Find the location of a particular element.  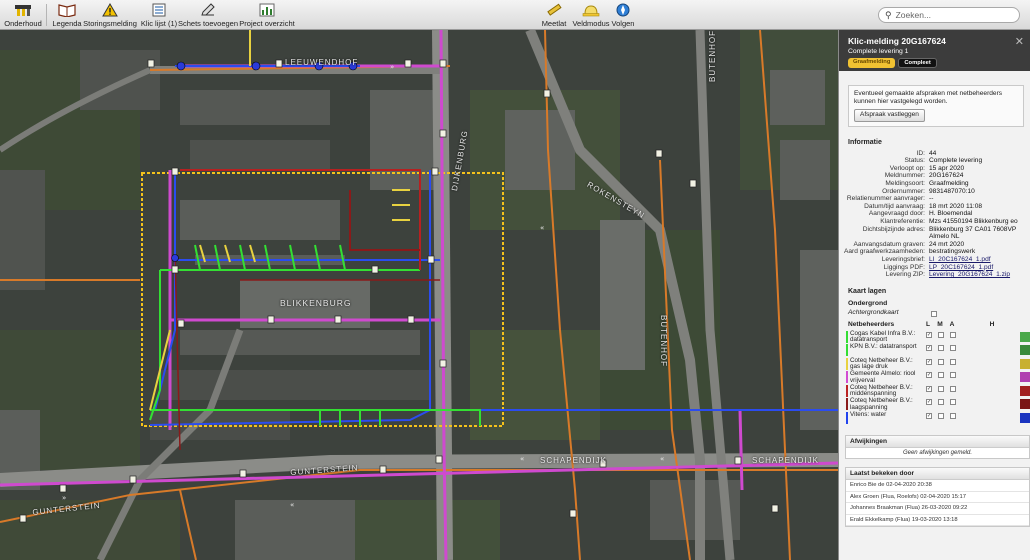

afwijkingen-box: Afwijkingen Geen afwijkingen gemeld. is located at coordinates (937, 447).